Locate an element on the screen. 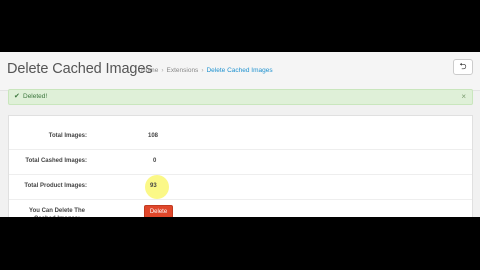  success-alert: ✔ Deleted! × is located at coordinates (240, 97).